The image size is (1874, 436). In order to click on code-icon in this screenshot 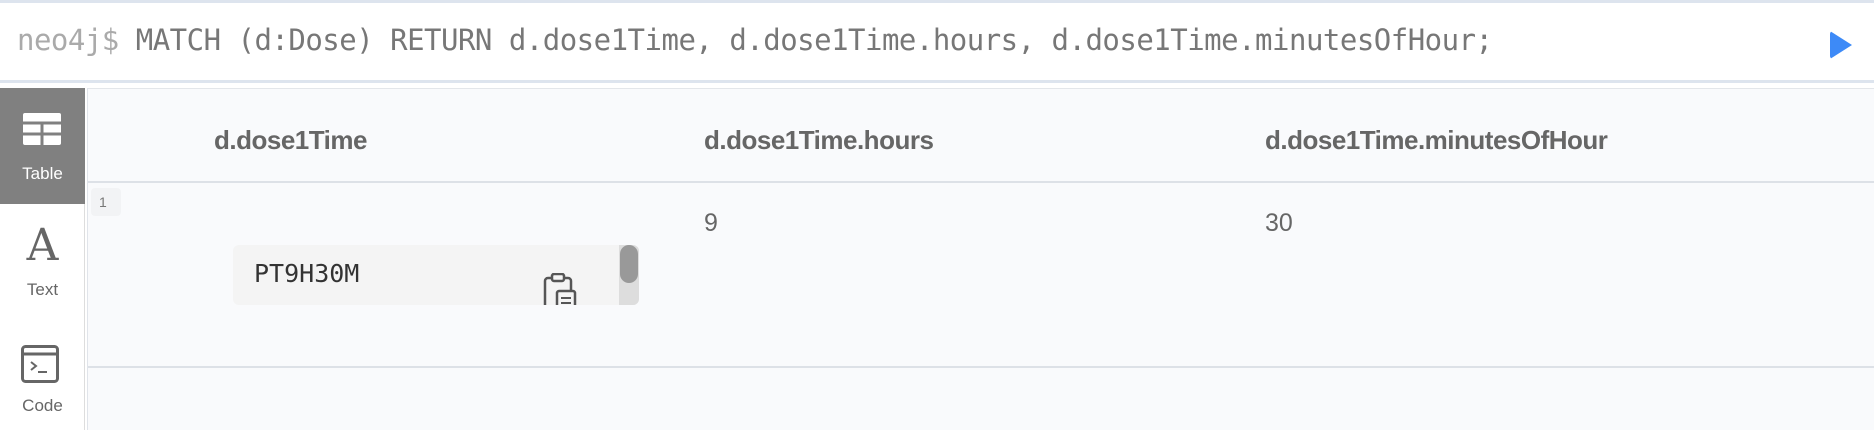, I will do `click(40, 364)`.